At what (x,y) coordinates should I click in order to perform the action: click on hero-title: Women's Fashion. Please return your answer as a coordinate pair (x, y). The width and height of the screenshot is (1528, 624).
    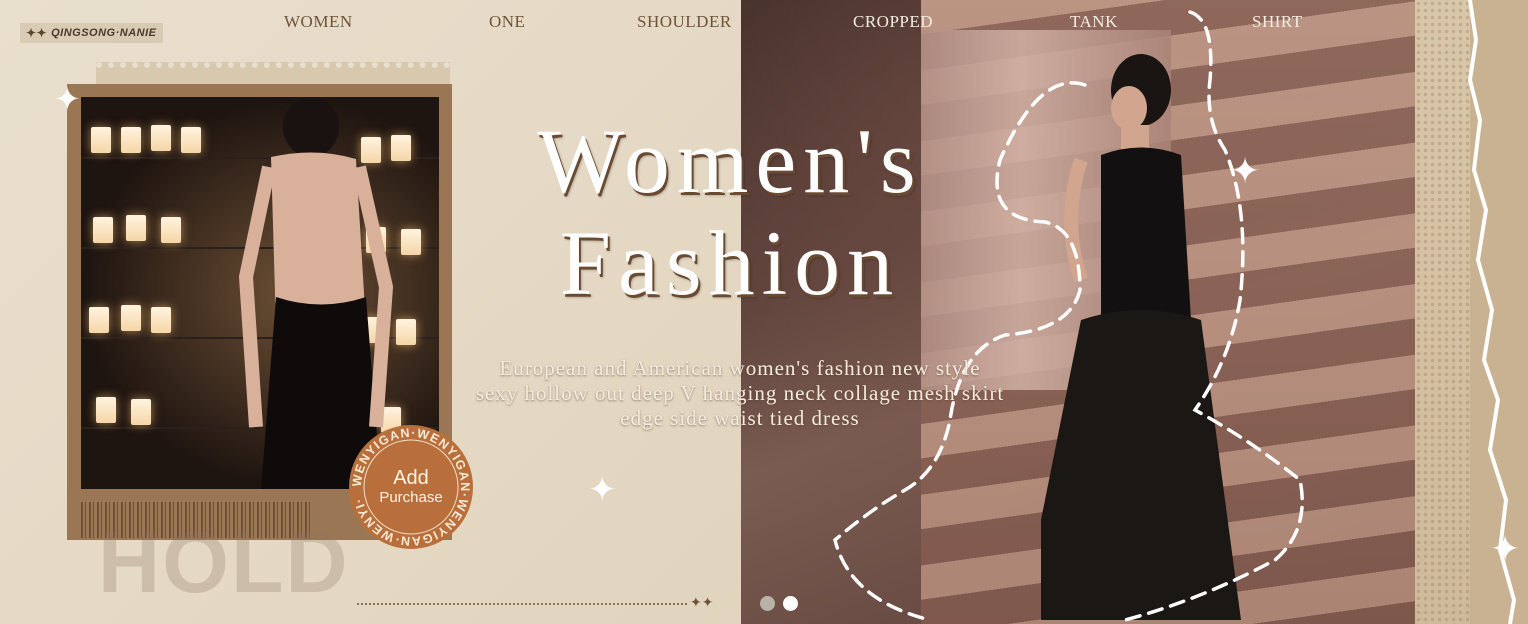
    Looking at the image, I should click on (730, 212).